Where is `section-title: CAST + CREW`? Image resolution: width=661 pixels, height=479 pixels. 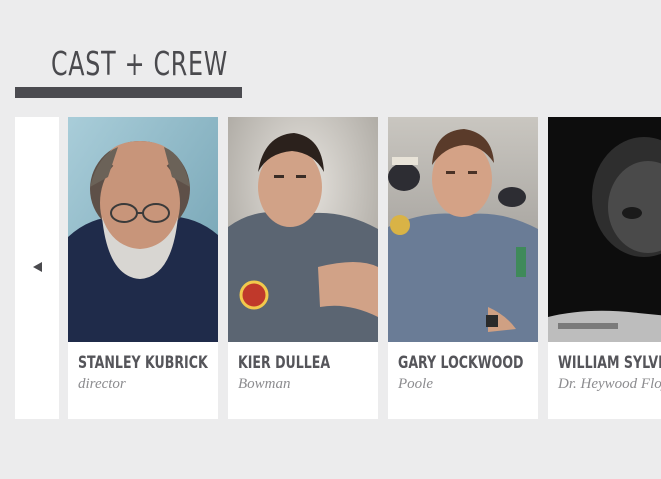 section-title: CAST + CREW is located at coordinates (139, 63).